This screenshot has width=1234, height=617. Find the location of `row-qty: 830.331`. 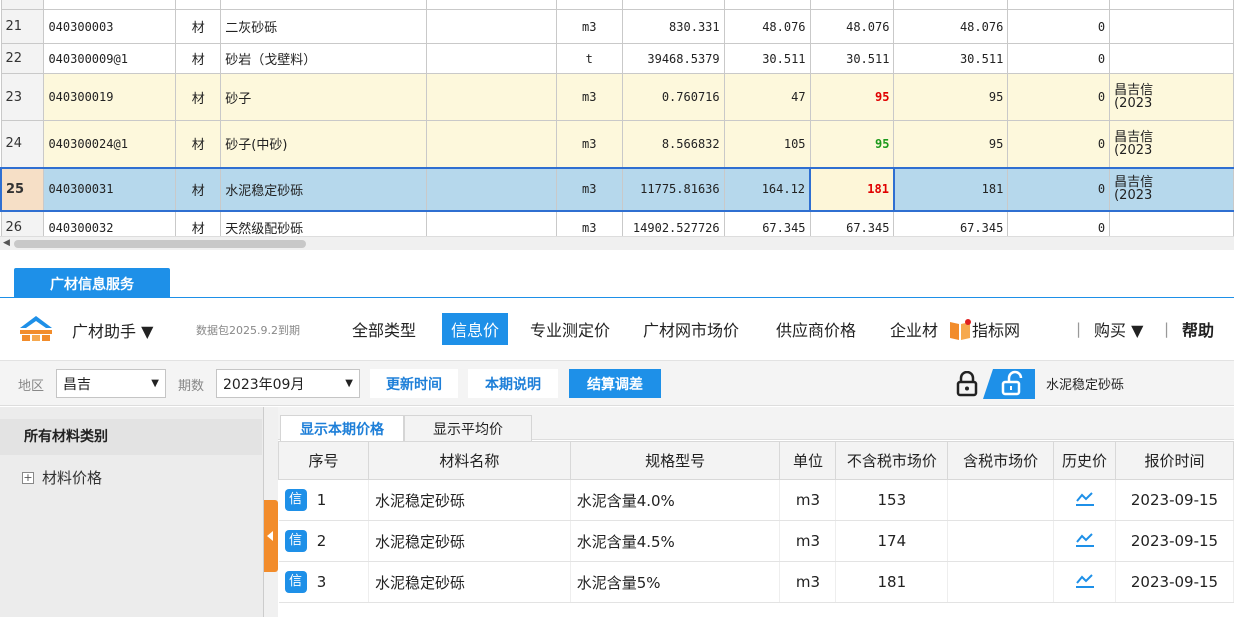

row-qty: 830.331 is located at coordinates (673, 26).